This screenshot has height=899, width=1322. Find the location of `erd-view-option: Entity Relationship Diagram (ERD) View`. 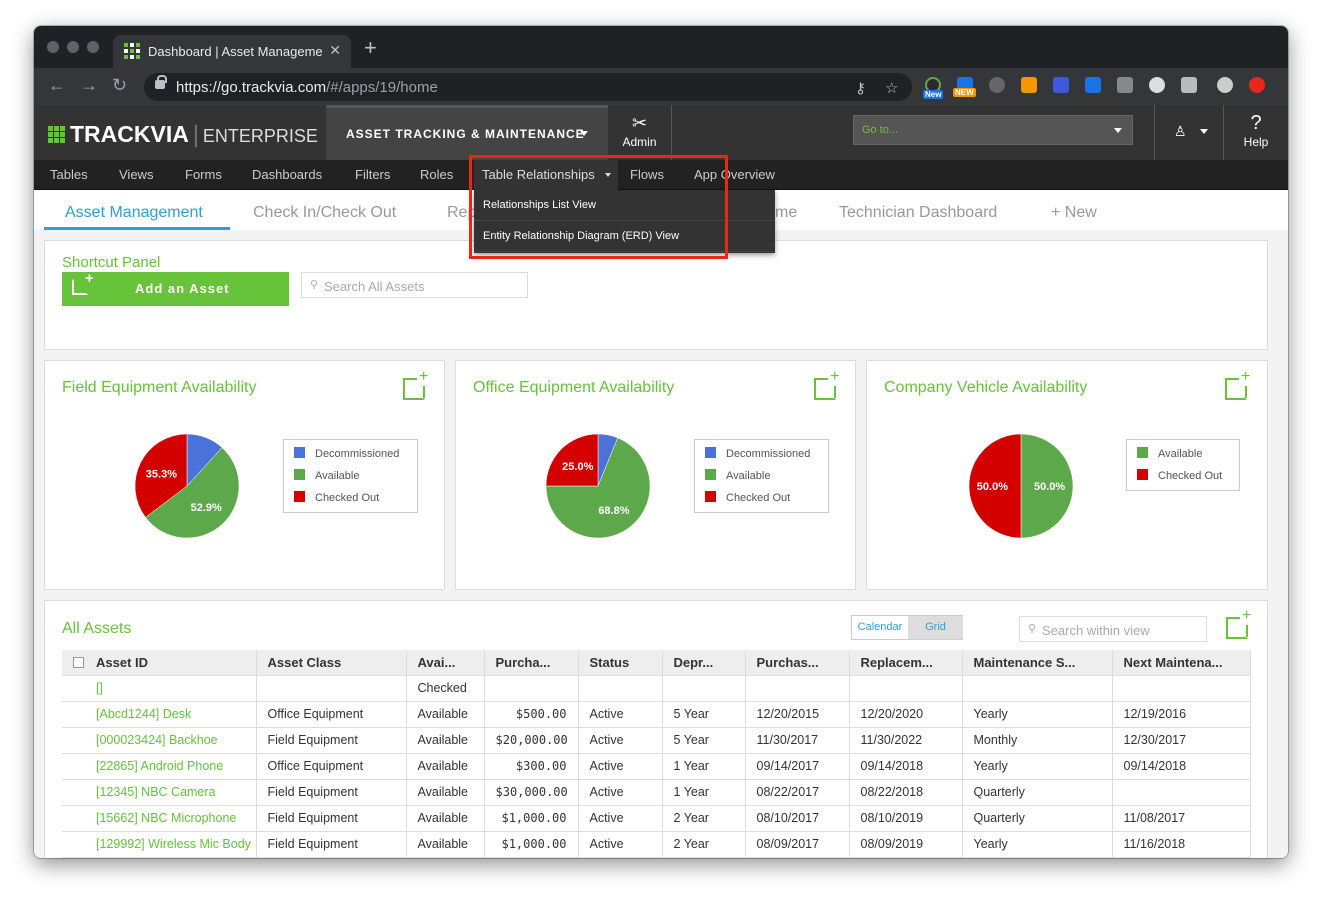

erd-view-option: Entity Relationship Diagram (ERD) View is located at coordinates (624, 236).